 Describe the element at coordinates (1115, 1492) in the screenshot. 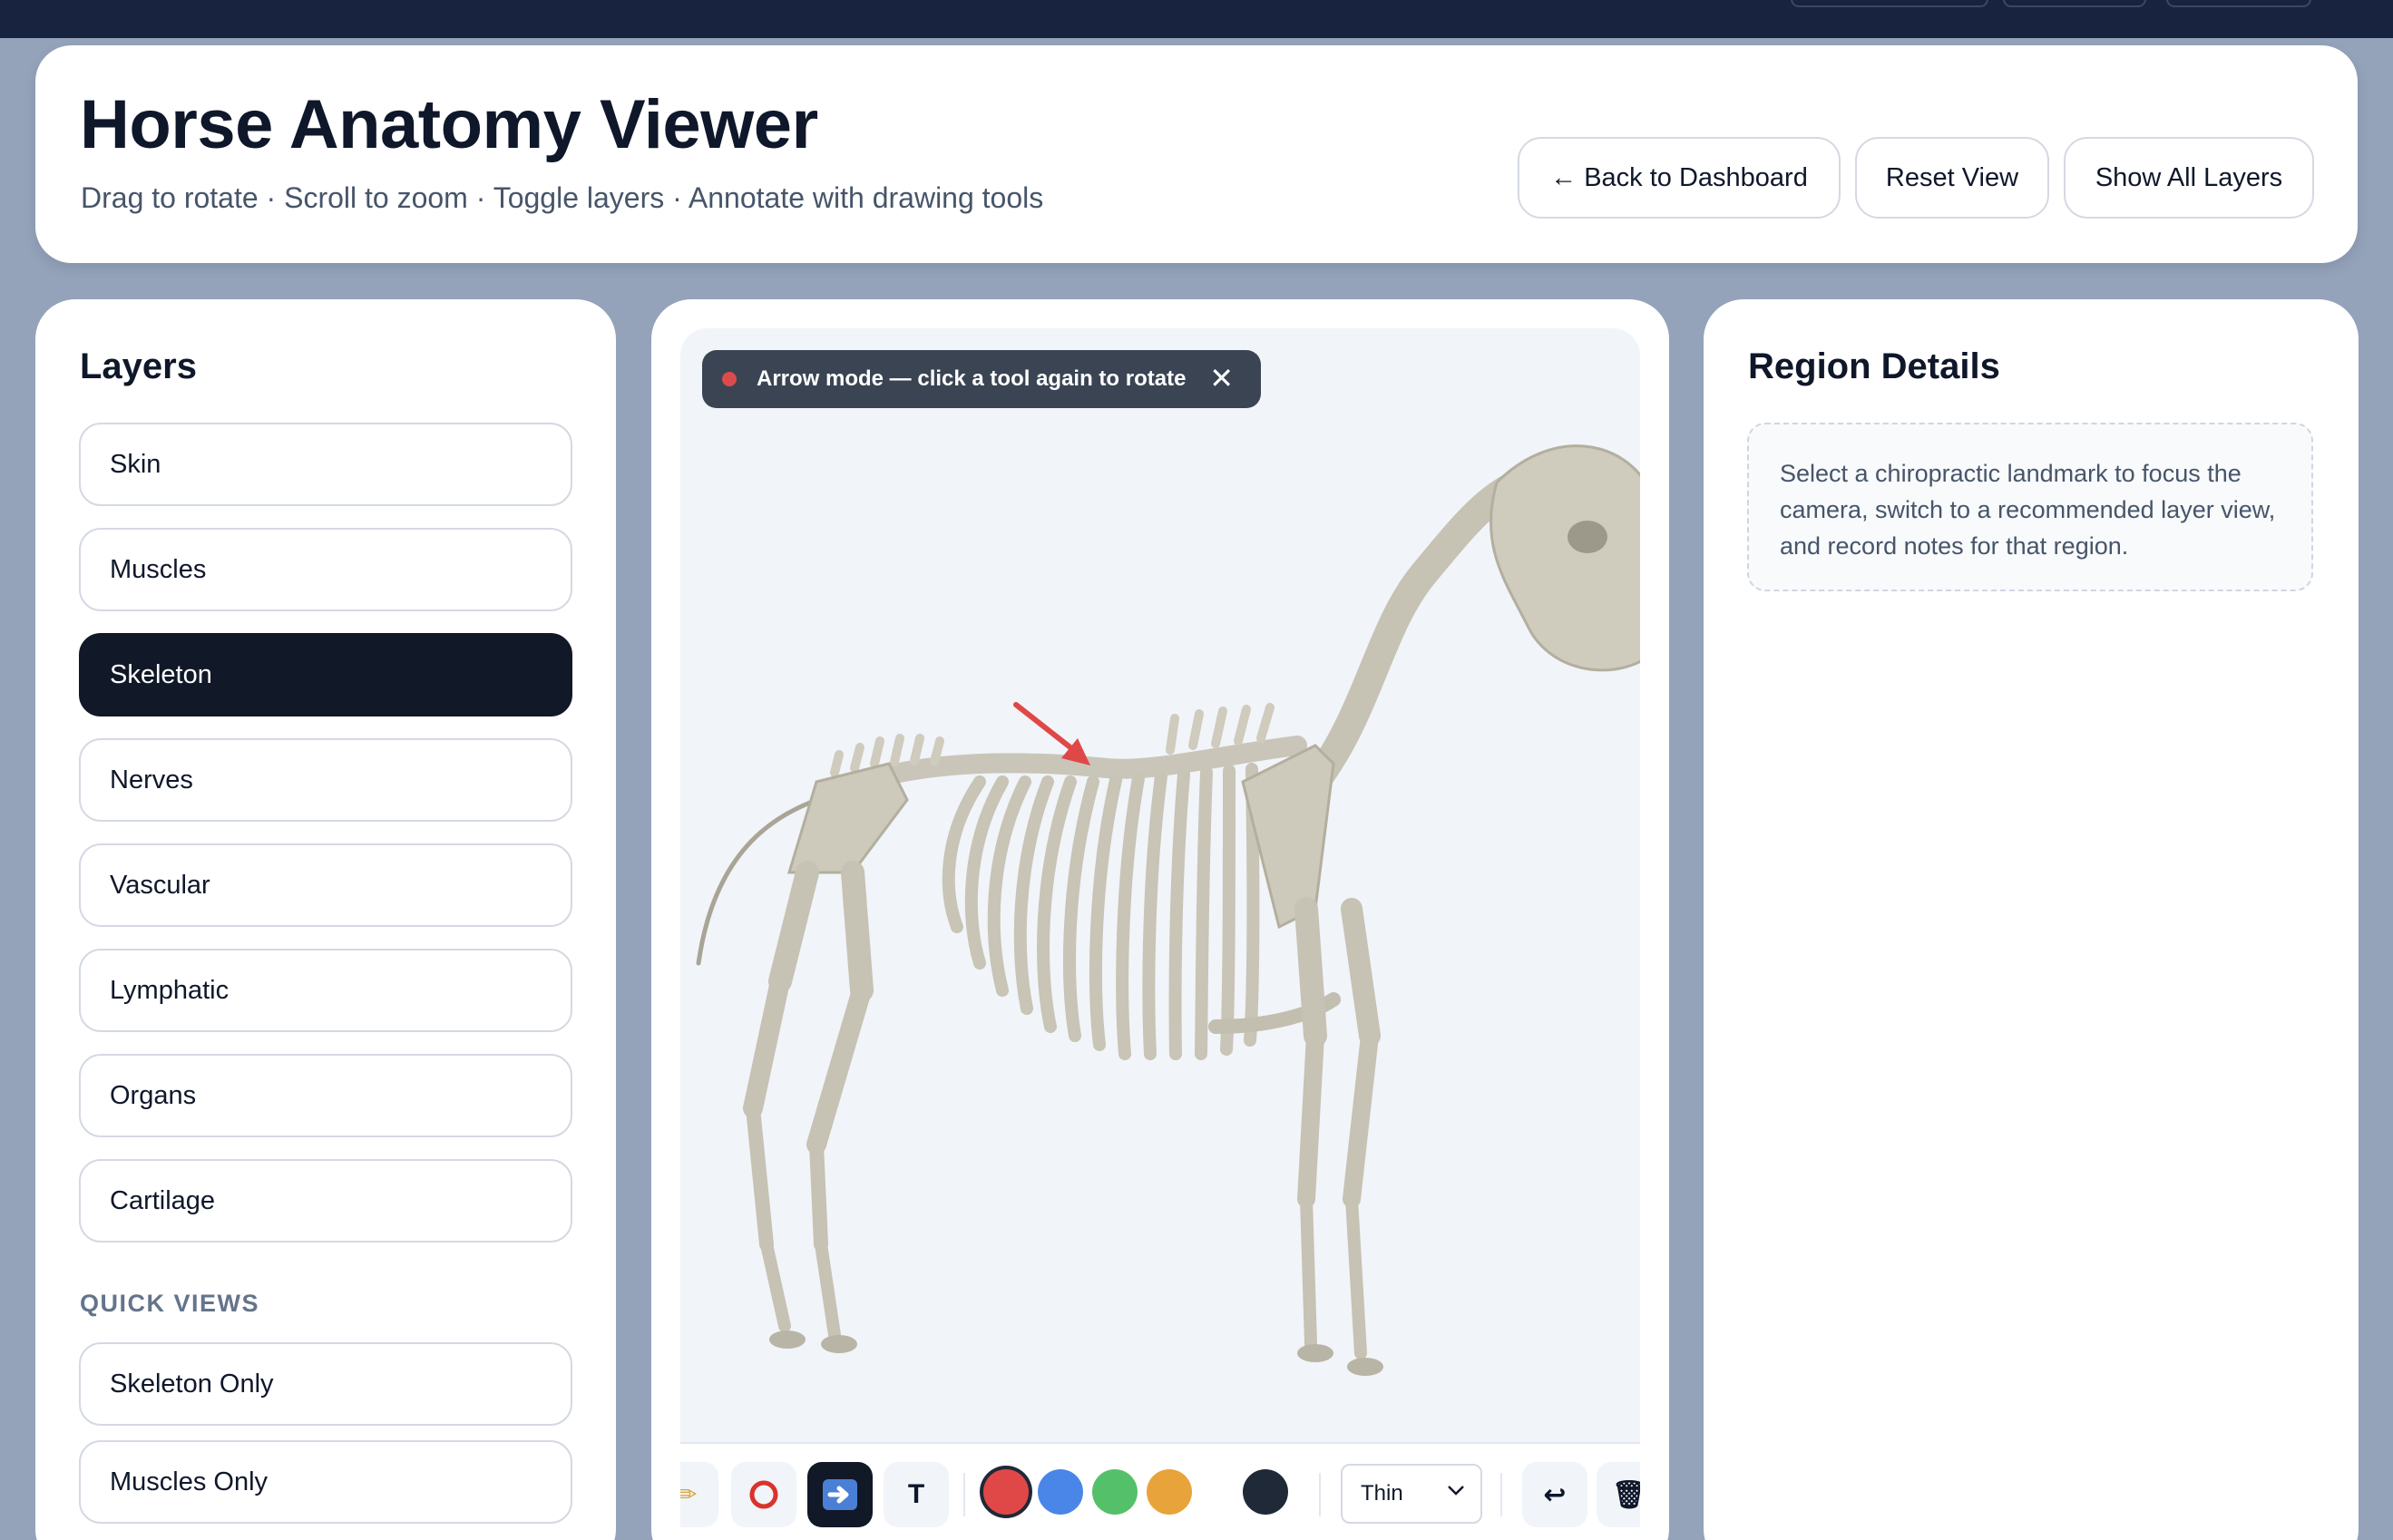

I see `color-swatch-green` at that location.